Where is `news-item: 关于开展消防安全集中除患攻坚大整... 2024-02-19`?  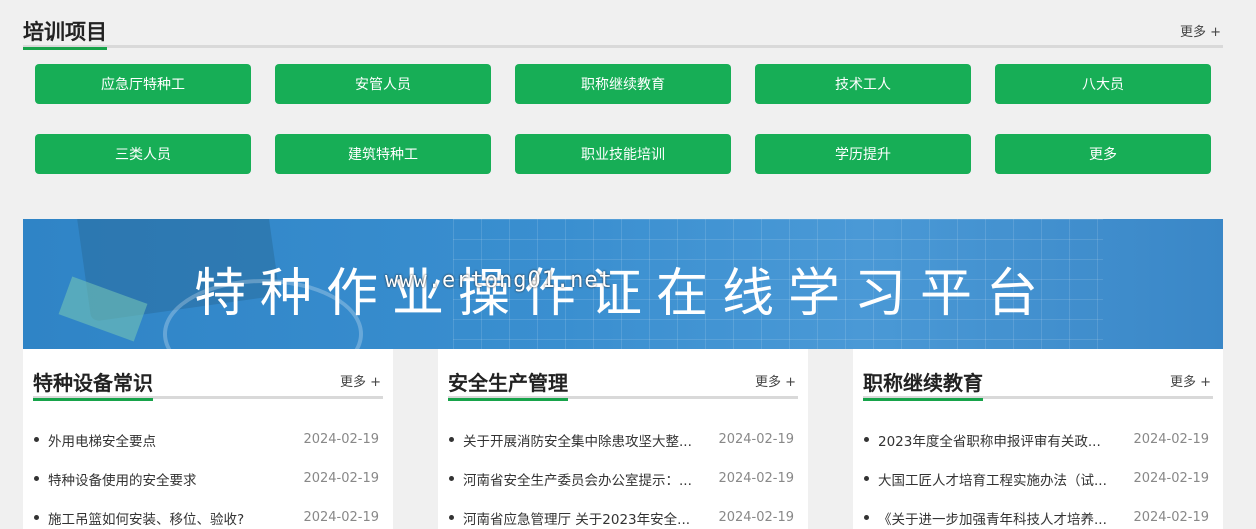 news-item: 关于开展消防安全集中除患攻坚大整... 2024-02-19 is located at coordinates (621, 439).